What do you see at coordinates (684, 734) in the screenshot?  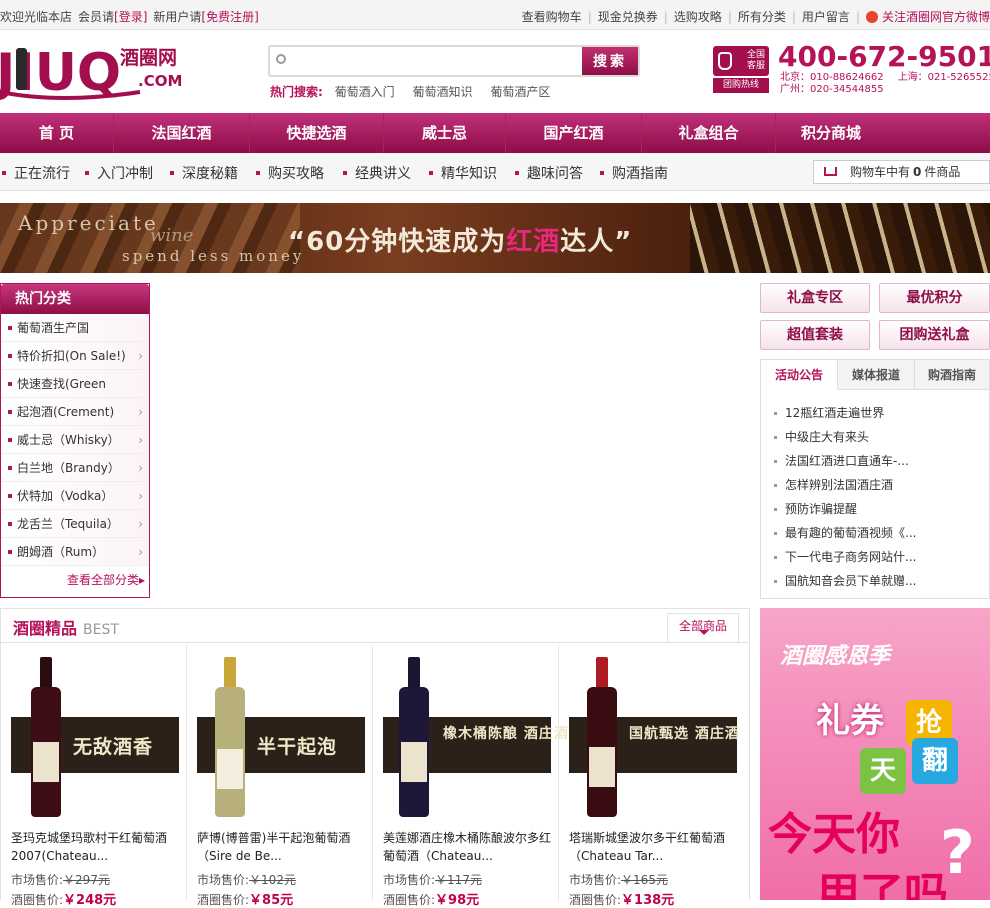 I see `product-tag: 国航甄选 酒庄酒` at bounding box center [684, 734].